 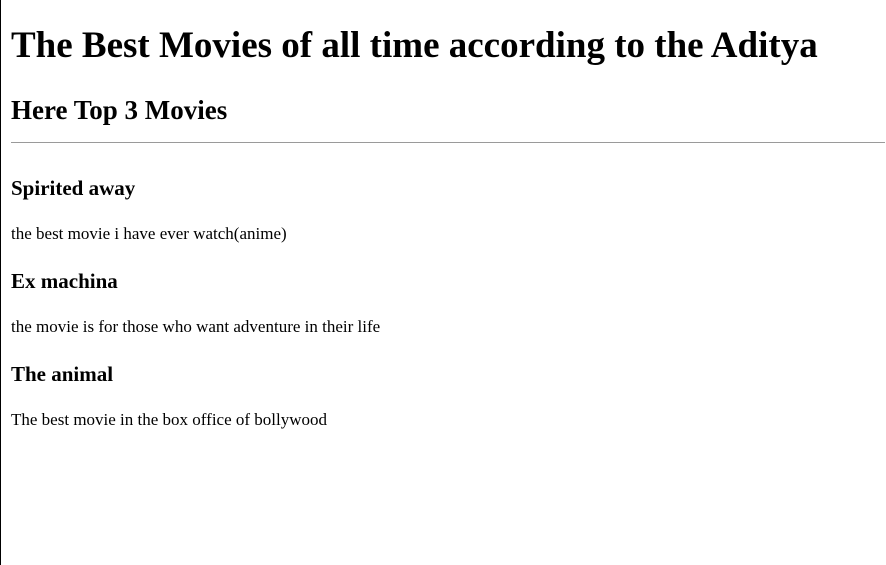 I want to click on page-subtitle: Here Top 3 Movies, so click(x=119, y=110).